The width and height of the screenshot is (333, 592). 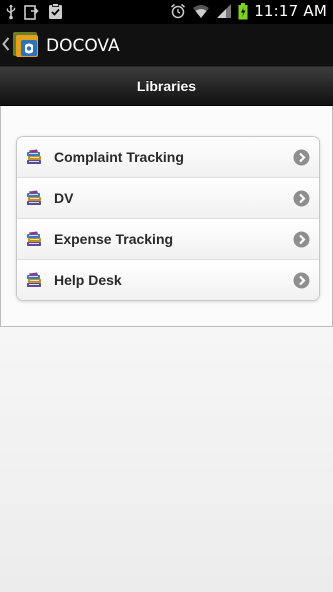 I want to click on library-item-expense-tracking: Expense Tracking, so click(x=168, y=238).